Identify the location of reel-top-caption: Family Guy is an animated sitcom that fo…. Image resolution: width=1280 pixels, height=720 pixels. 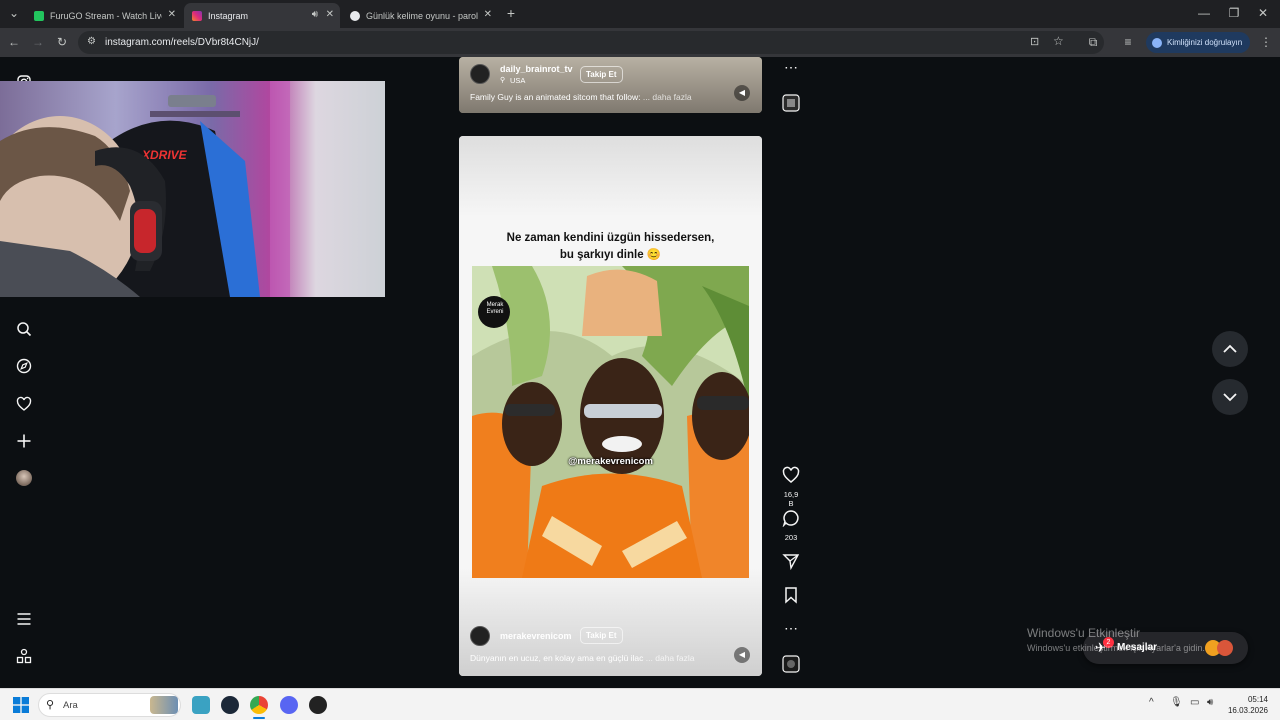
(581, 97).